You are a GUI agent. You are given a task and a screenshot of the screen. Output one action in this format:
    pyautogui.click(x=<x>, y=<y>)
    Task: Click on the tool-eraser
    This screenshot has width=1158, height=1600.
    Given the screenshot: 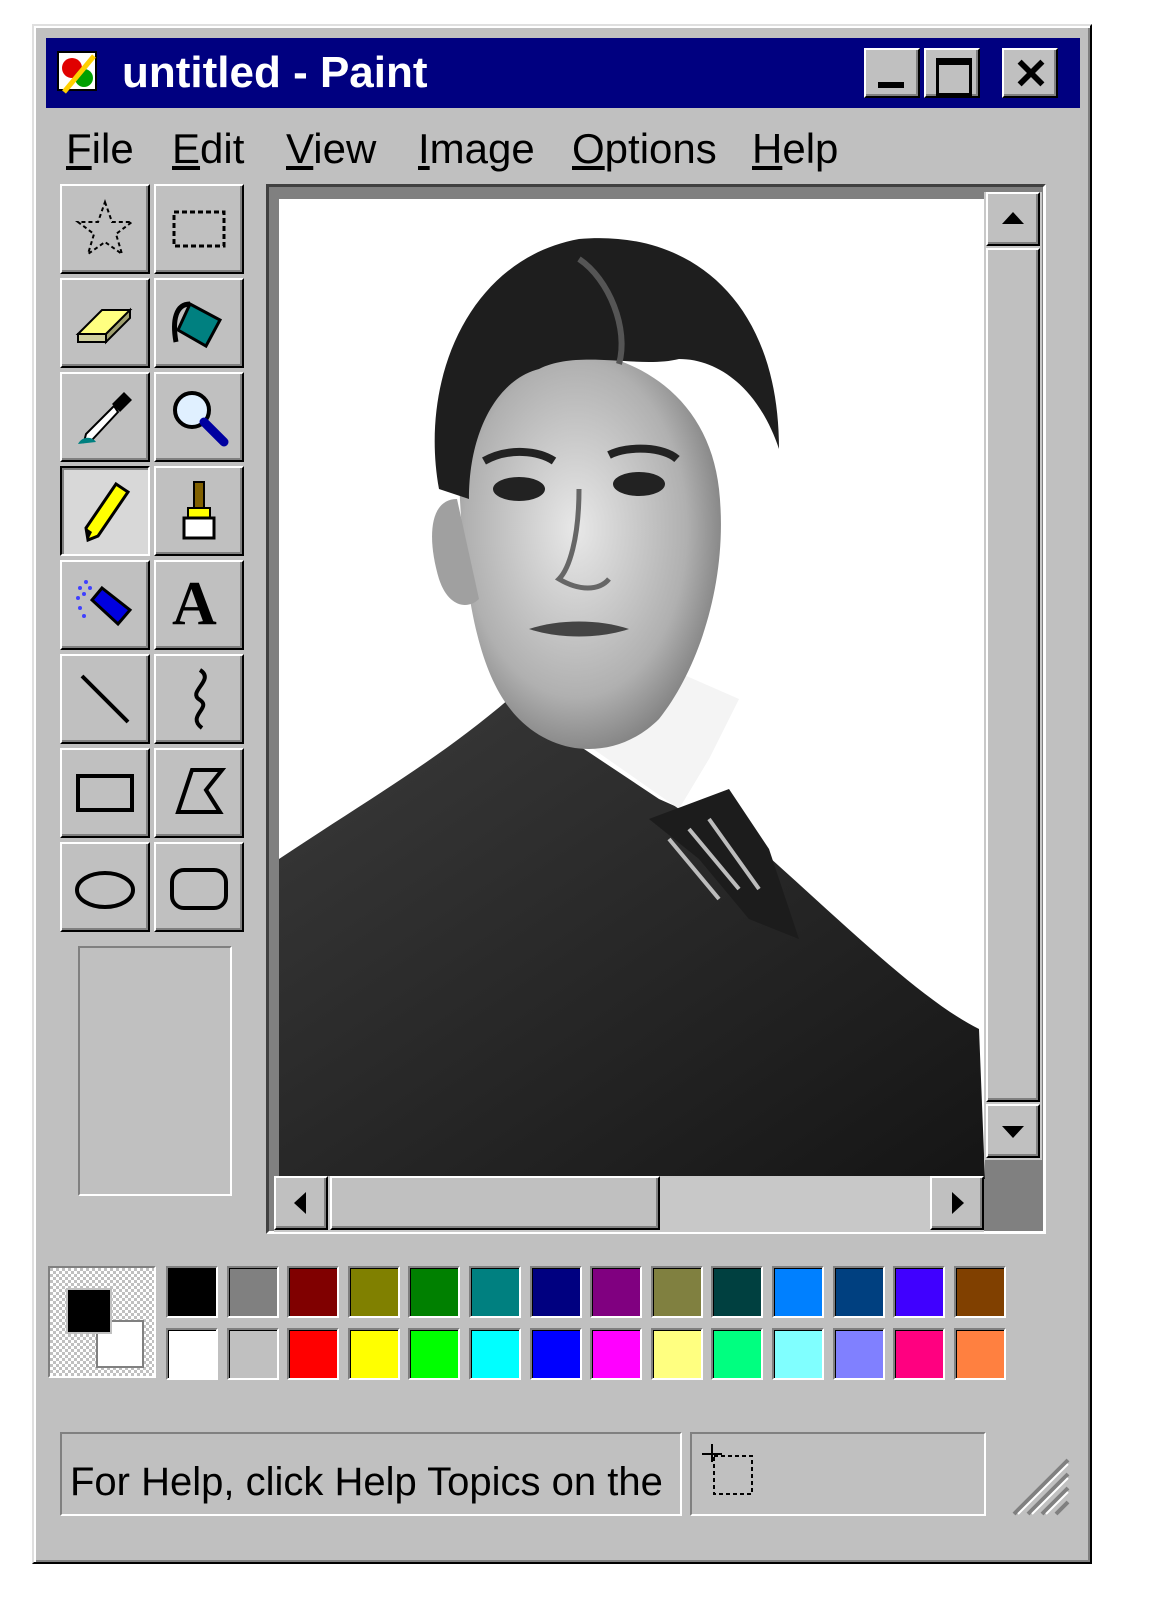 What is the action you would take?
    pyautogui.click(x=105, y=323)
    